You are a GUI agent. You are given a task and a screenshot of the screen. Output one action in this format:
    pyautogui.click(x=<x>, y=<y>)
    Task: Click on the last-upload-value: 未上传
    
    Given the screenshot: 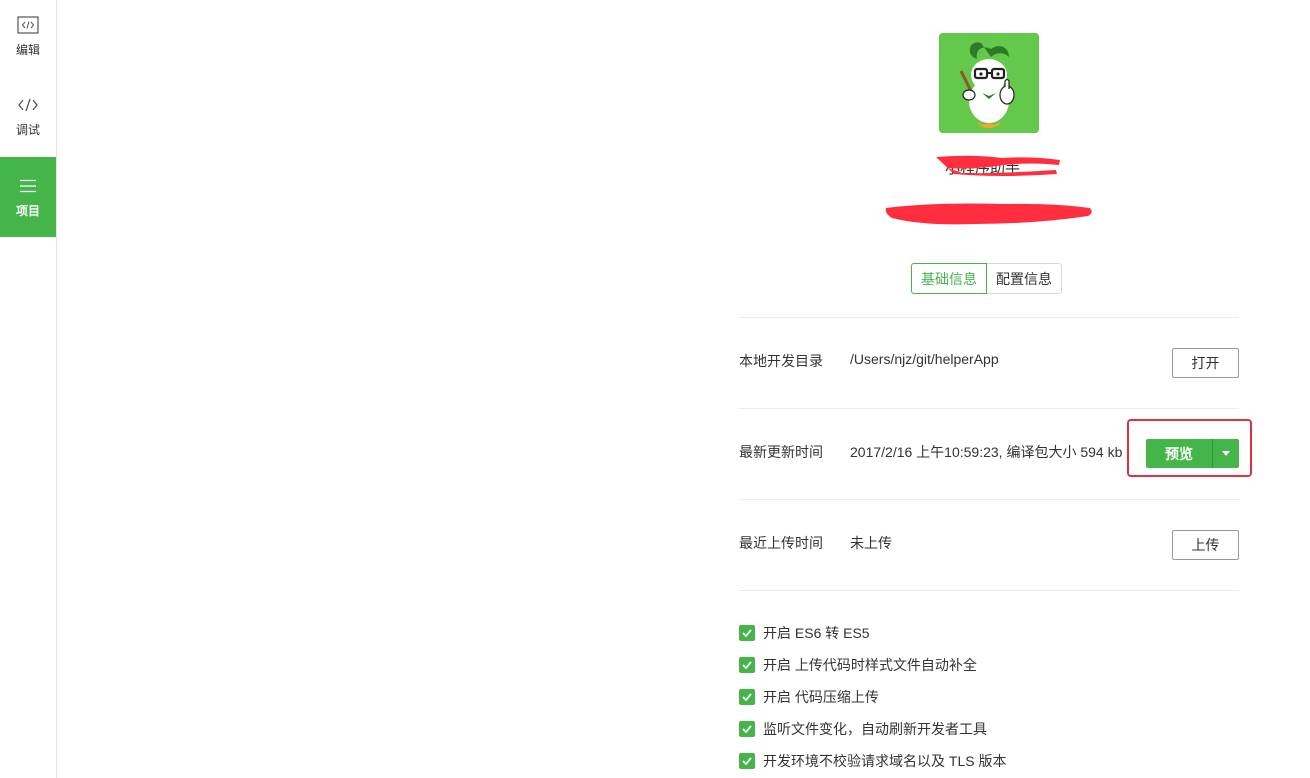 What is the action you would take?
    pyautogui.click(x=871, y=543)
    